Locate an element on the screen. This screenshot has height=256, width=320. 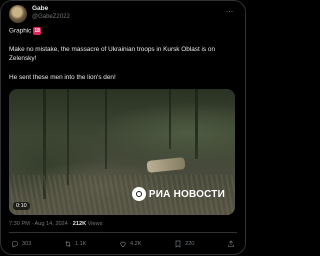
author-handle: @GabeZ2022 is located at coordinates (51, 17).